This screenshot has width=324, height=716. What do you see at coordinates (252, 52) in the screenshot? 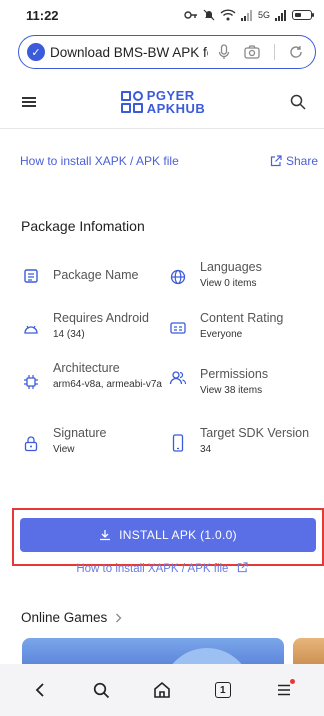
I see `camera-icon` at bounding box center [252, 52].